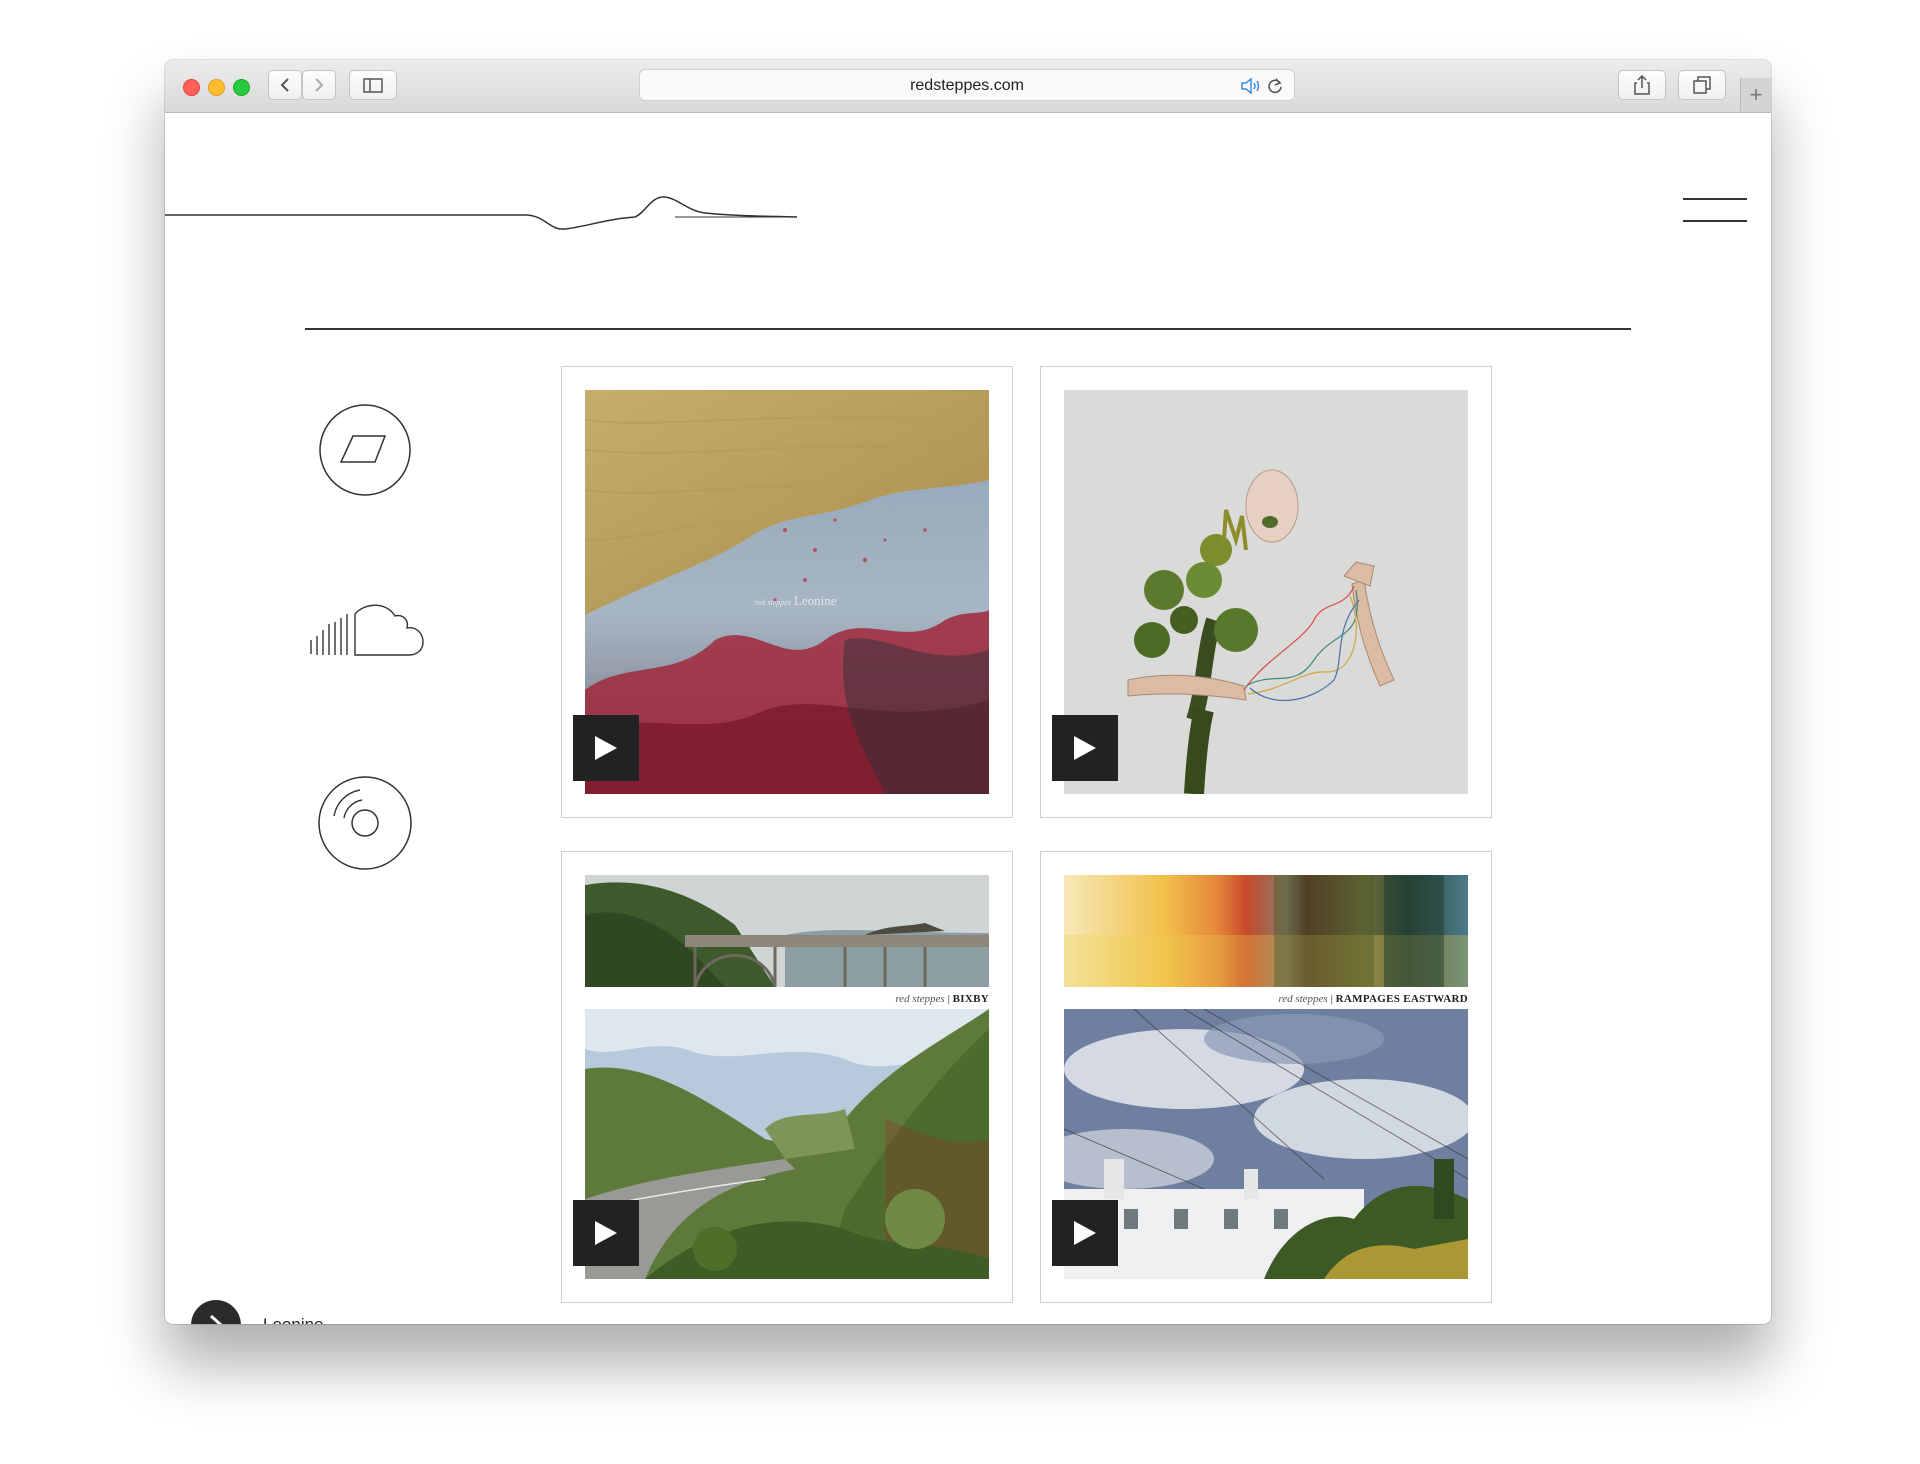 The height and width of the screenshot is (1464, 1920). What do you see at coordinates (216, 87) in the screenshot?
I see `minimize-window-button` at bounding box center [216, 87].